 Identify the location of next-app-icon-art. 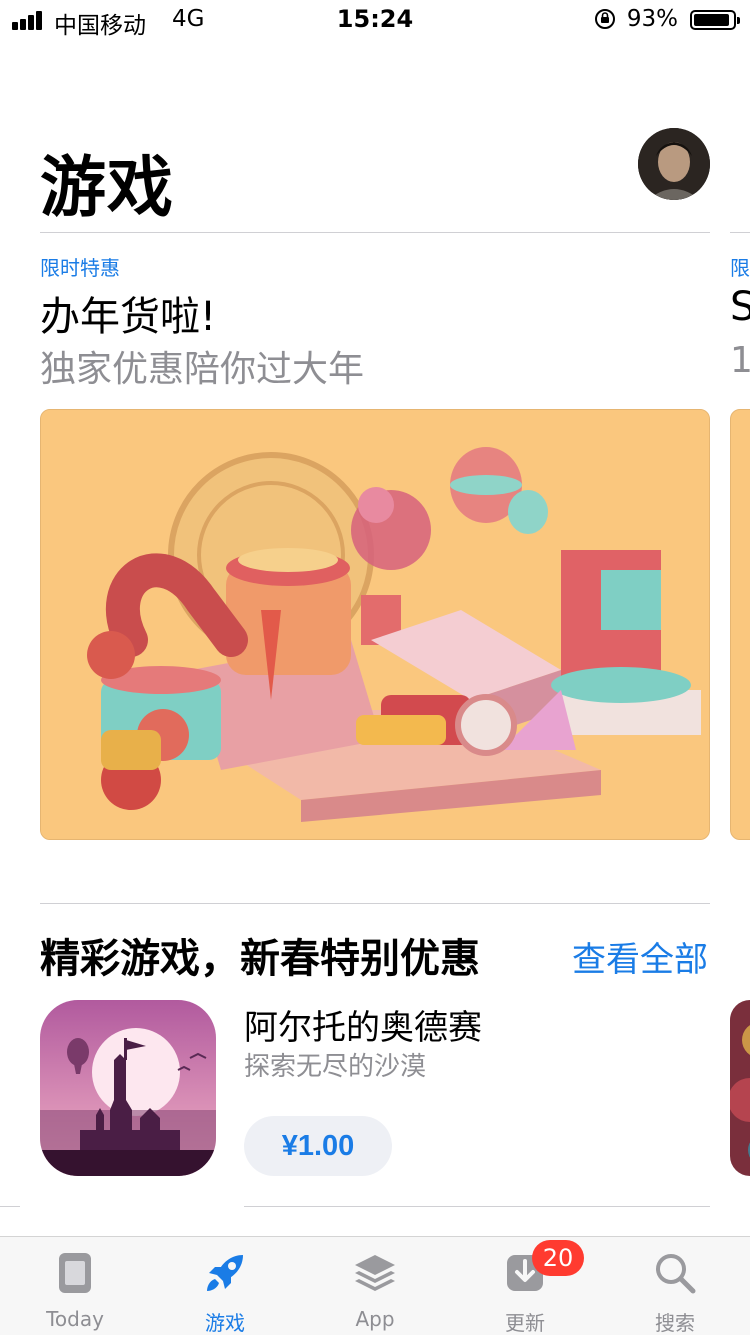
(740, 1088).